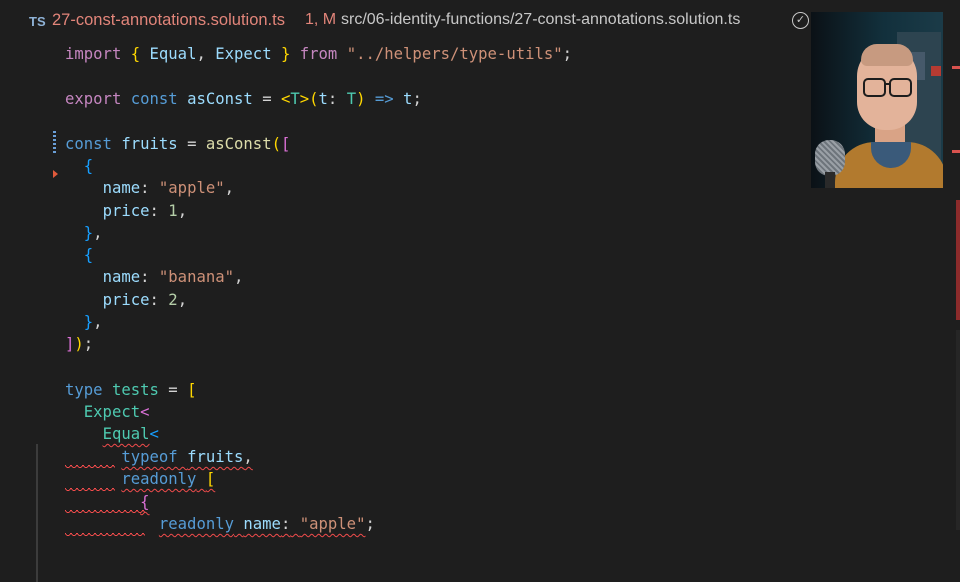 This screenshot has width=960, height=582. What do you see at coordinates (131, 390) in the screenshot?
I see `code-line: type tests = [` at bounding box center [131, 390].